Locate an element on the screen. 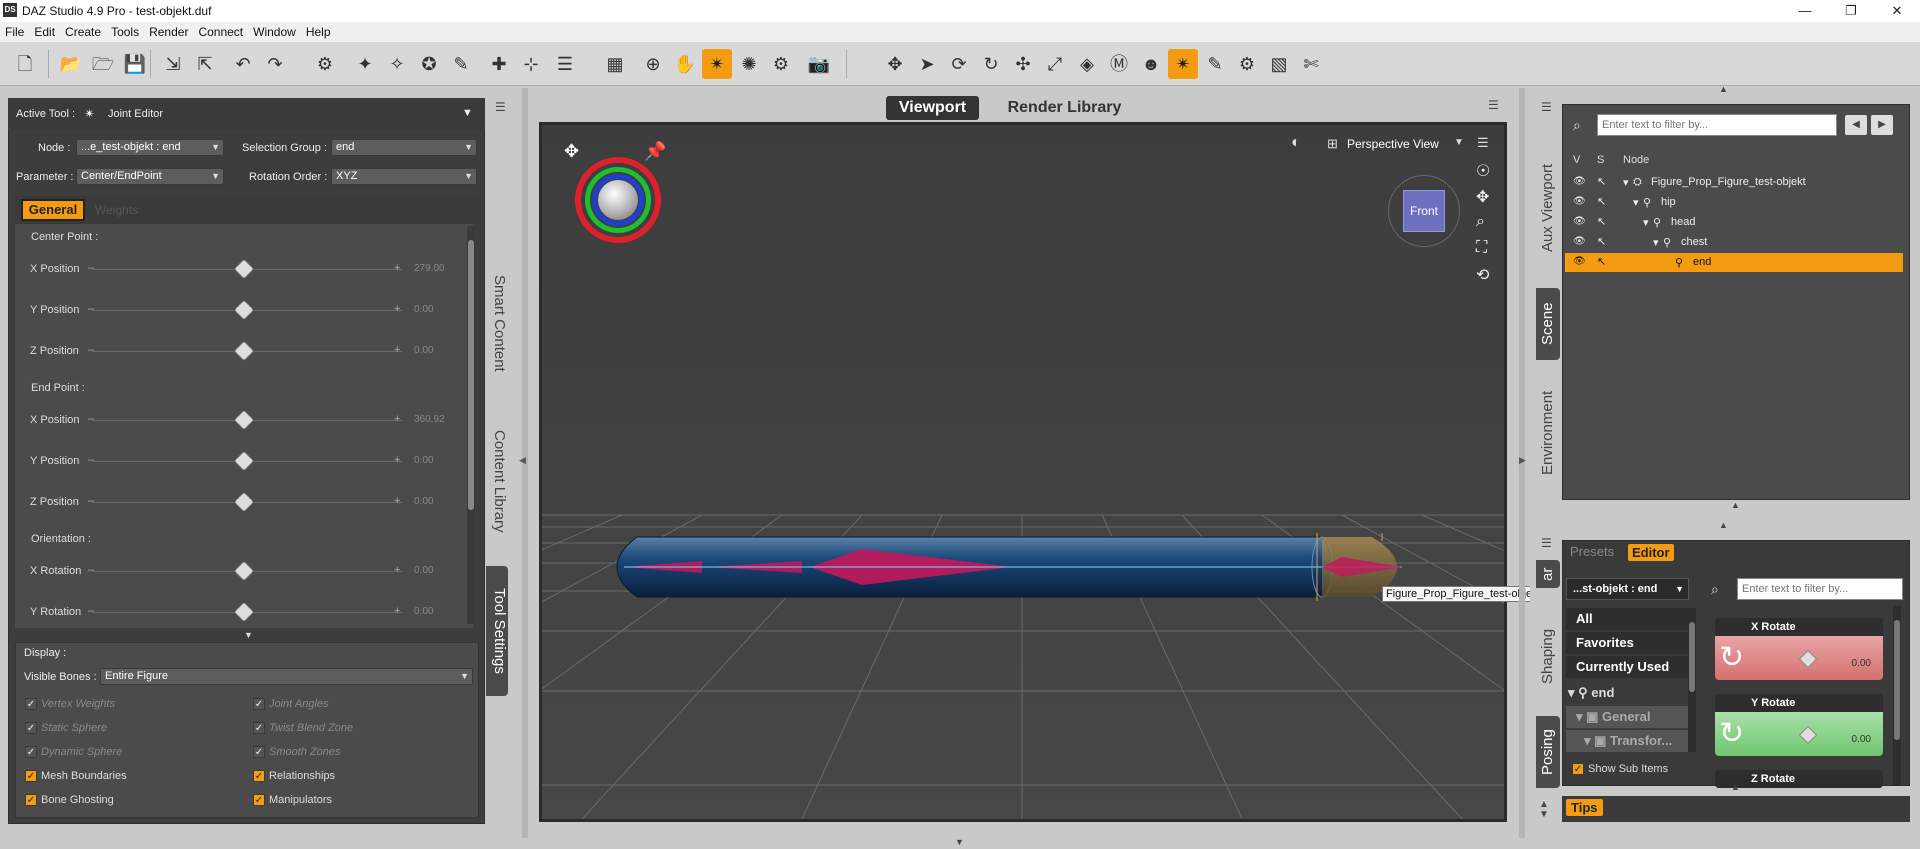 This screenshot has height=849, width=1920. transfer-icon: ✋ is located at coordinates (685, 64).